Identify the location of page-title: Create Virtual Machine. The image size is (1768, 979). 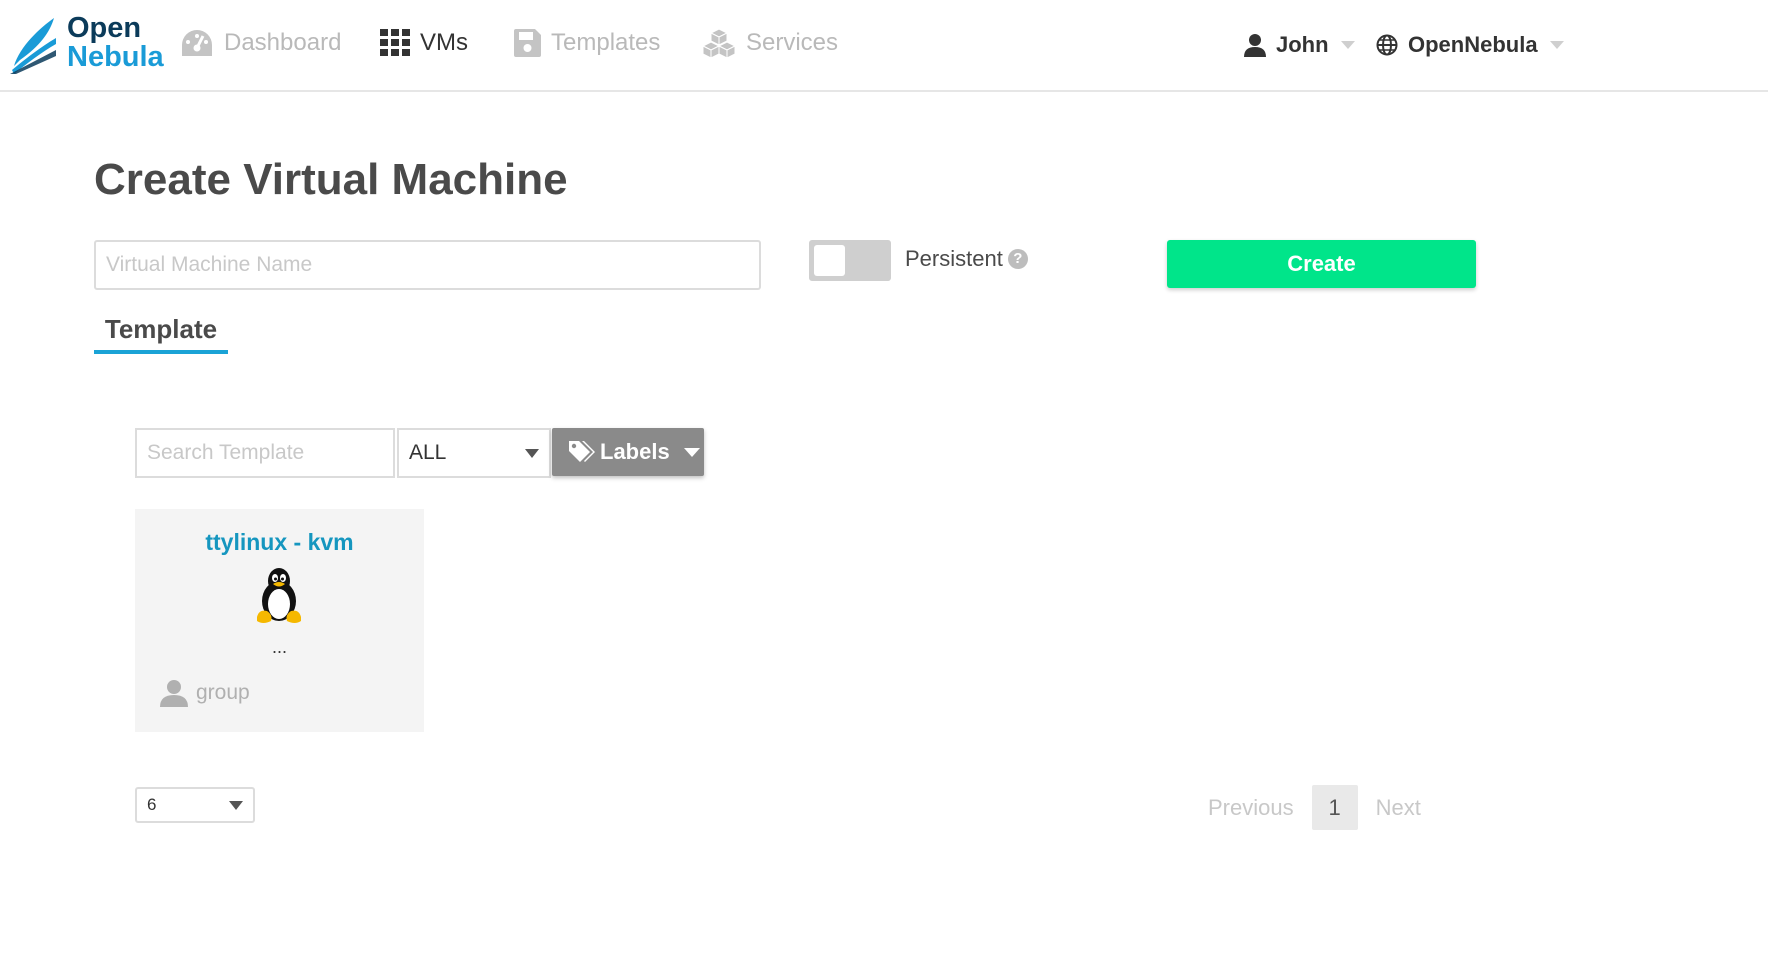
(331, 179).